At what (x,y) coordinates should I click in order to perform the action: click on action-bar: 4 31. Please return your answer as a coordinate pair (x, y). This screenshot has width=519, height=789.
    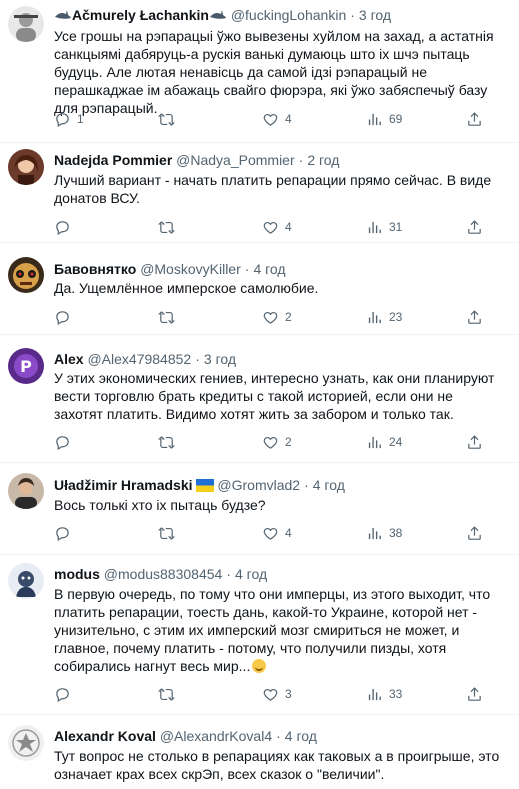
    Looking at the image, I should click on (280, 227).